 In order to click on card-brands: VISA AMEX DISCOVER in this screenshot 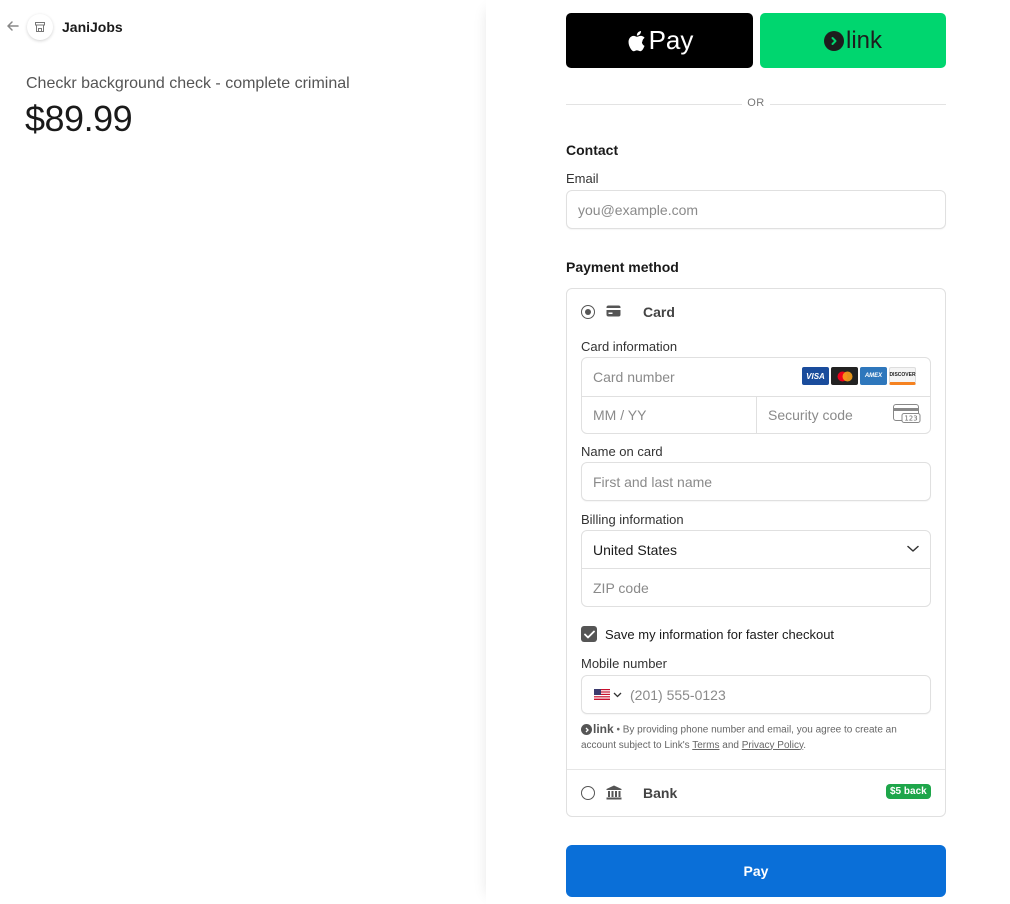, I will do `click(859, 376)`.